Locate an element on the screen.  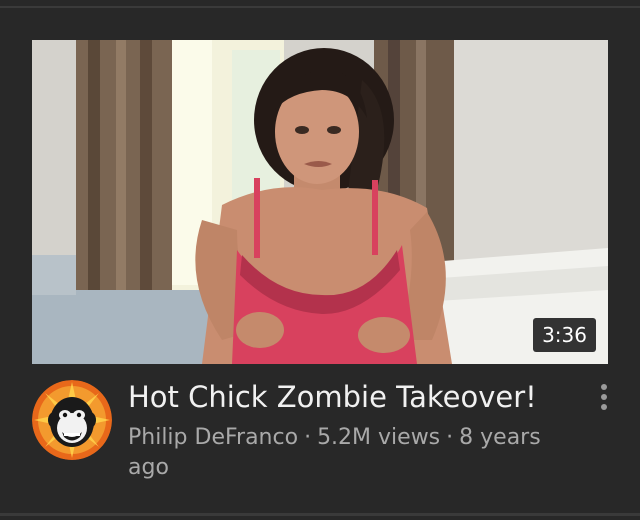
bottom-divider is located at coordinates (320, 514).